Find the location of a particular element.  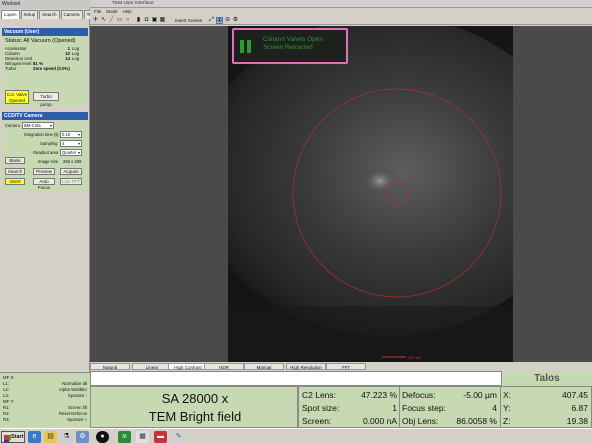

filter-manual: Manual is located at coordinates (264, 366).